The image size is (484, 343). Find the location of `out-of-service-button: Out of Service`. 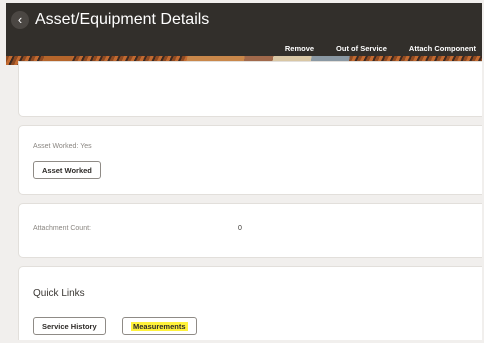

out-of-service-button: Out of Service is located at coordinates (361, 48).